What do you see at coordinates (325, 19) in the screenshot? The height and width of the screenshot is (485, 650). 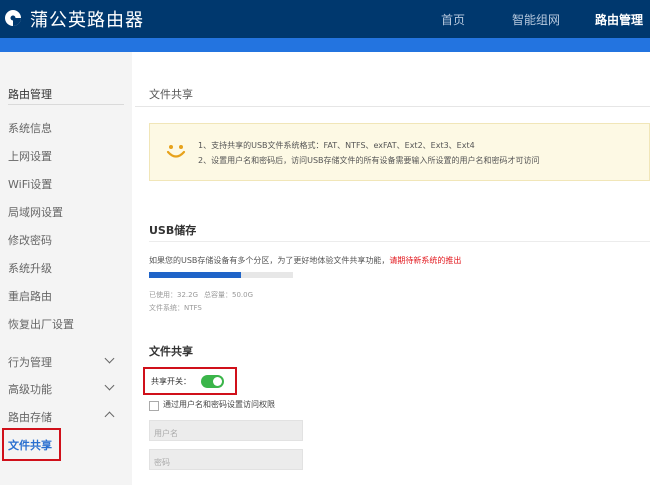 I see `top-header: 蒲公英路由器 首页 智能组网 路由管理` at bounding box center [325, 19].